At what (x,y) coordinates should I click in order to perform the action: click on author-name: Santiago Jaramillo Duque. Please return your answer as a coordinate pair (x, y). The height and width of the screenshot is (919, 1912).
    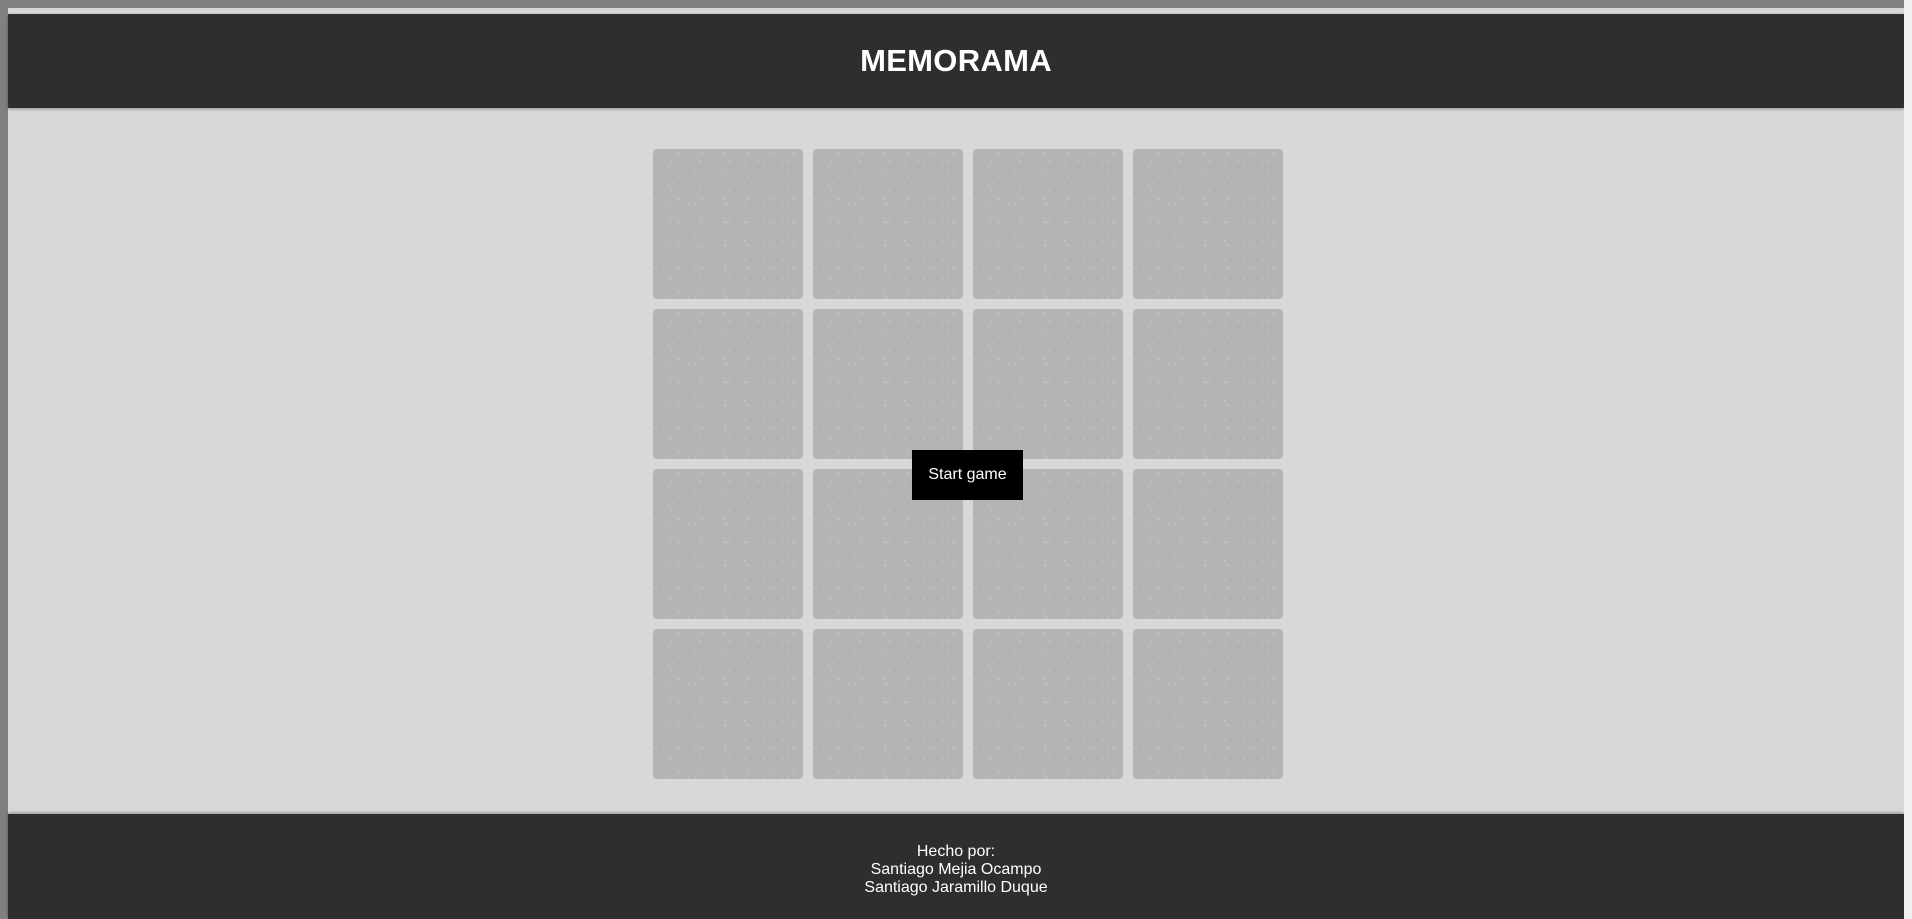
    Looking at the image, I should click on (956, 887).